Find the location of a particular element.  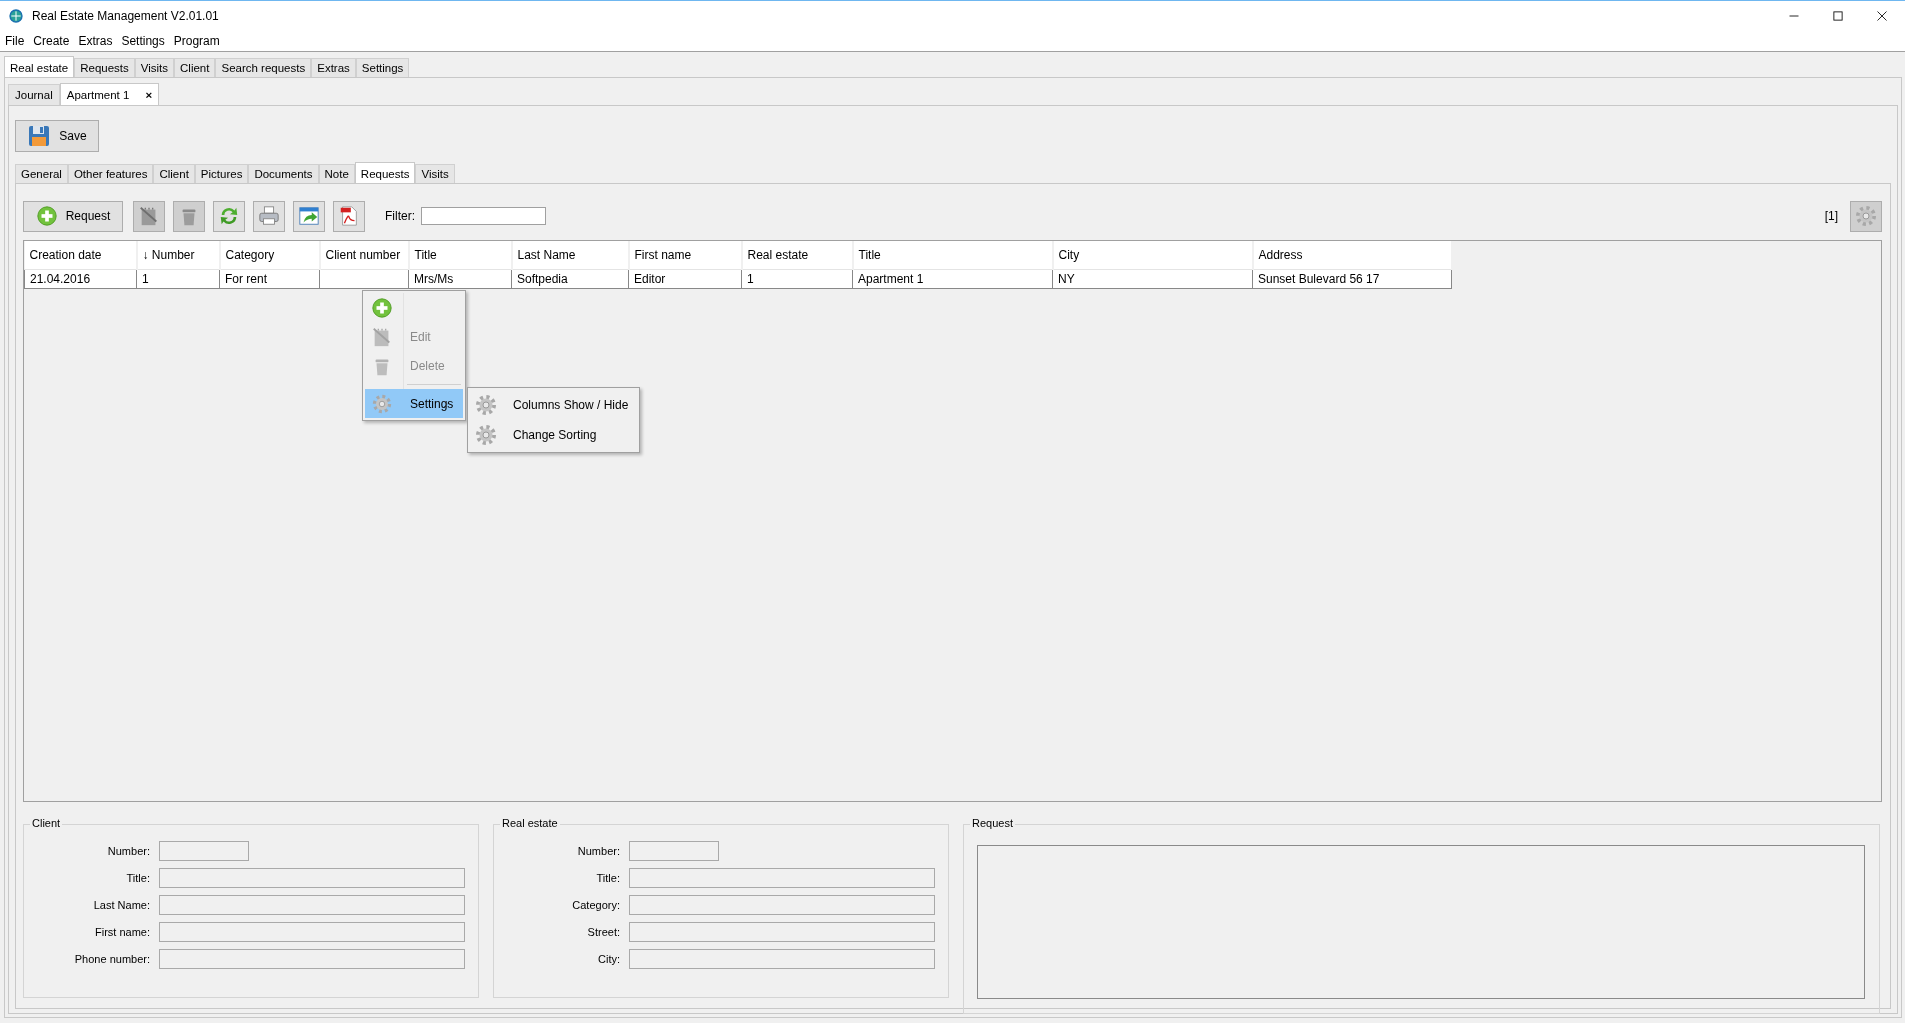

filter-field is located at coordinates (483, 216).